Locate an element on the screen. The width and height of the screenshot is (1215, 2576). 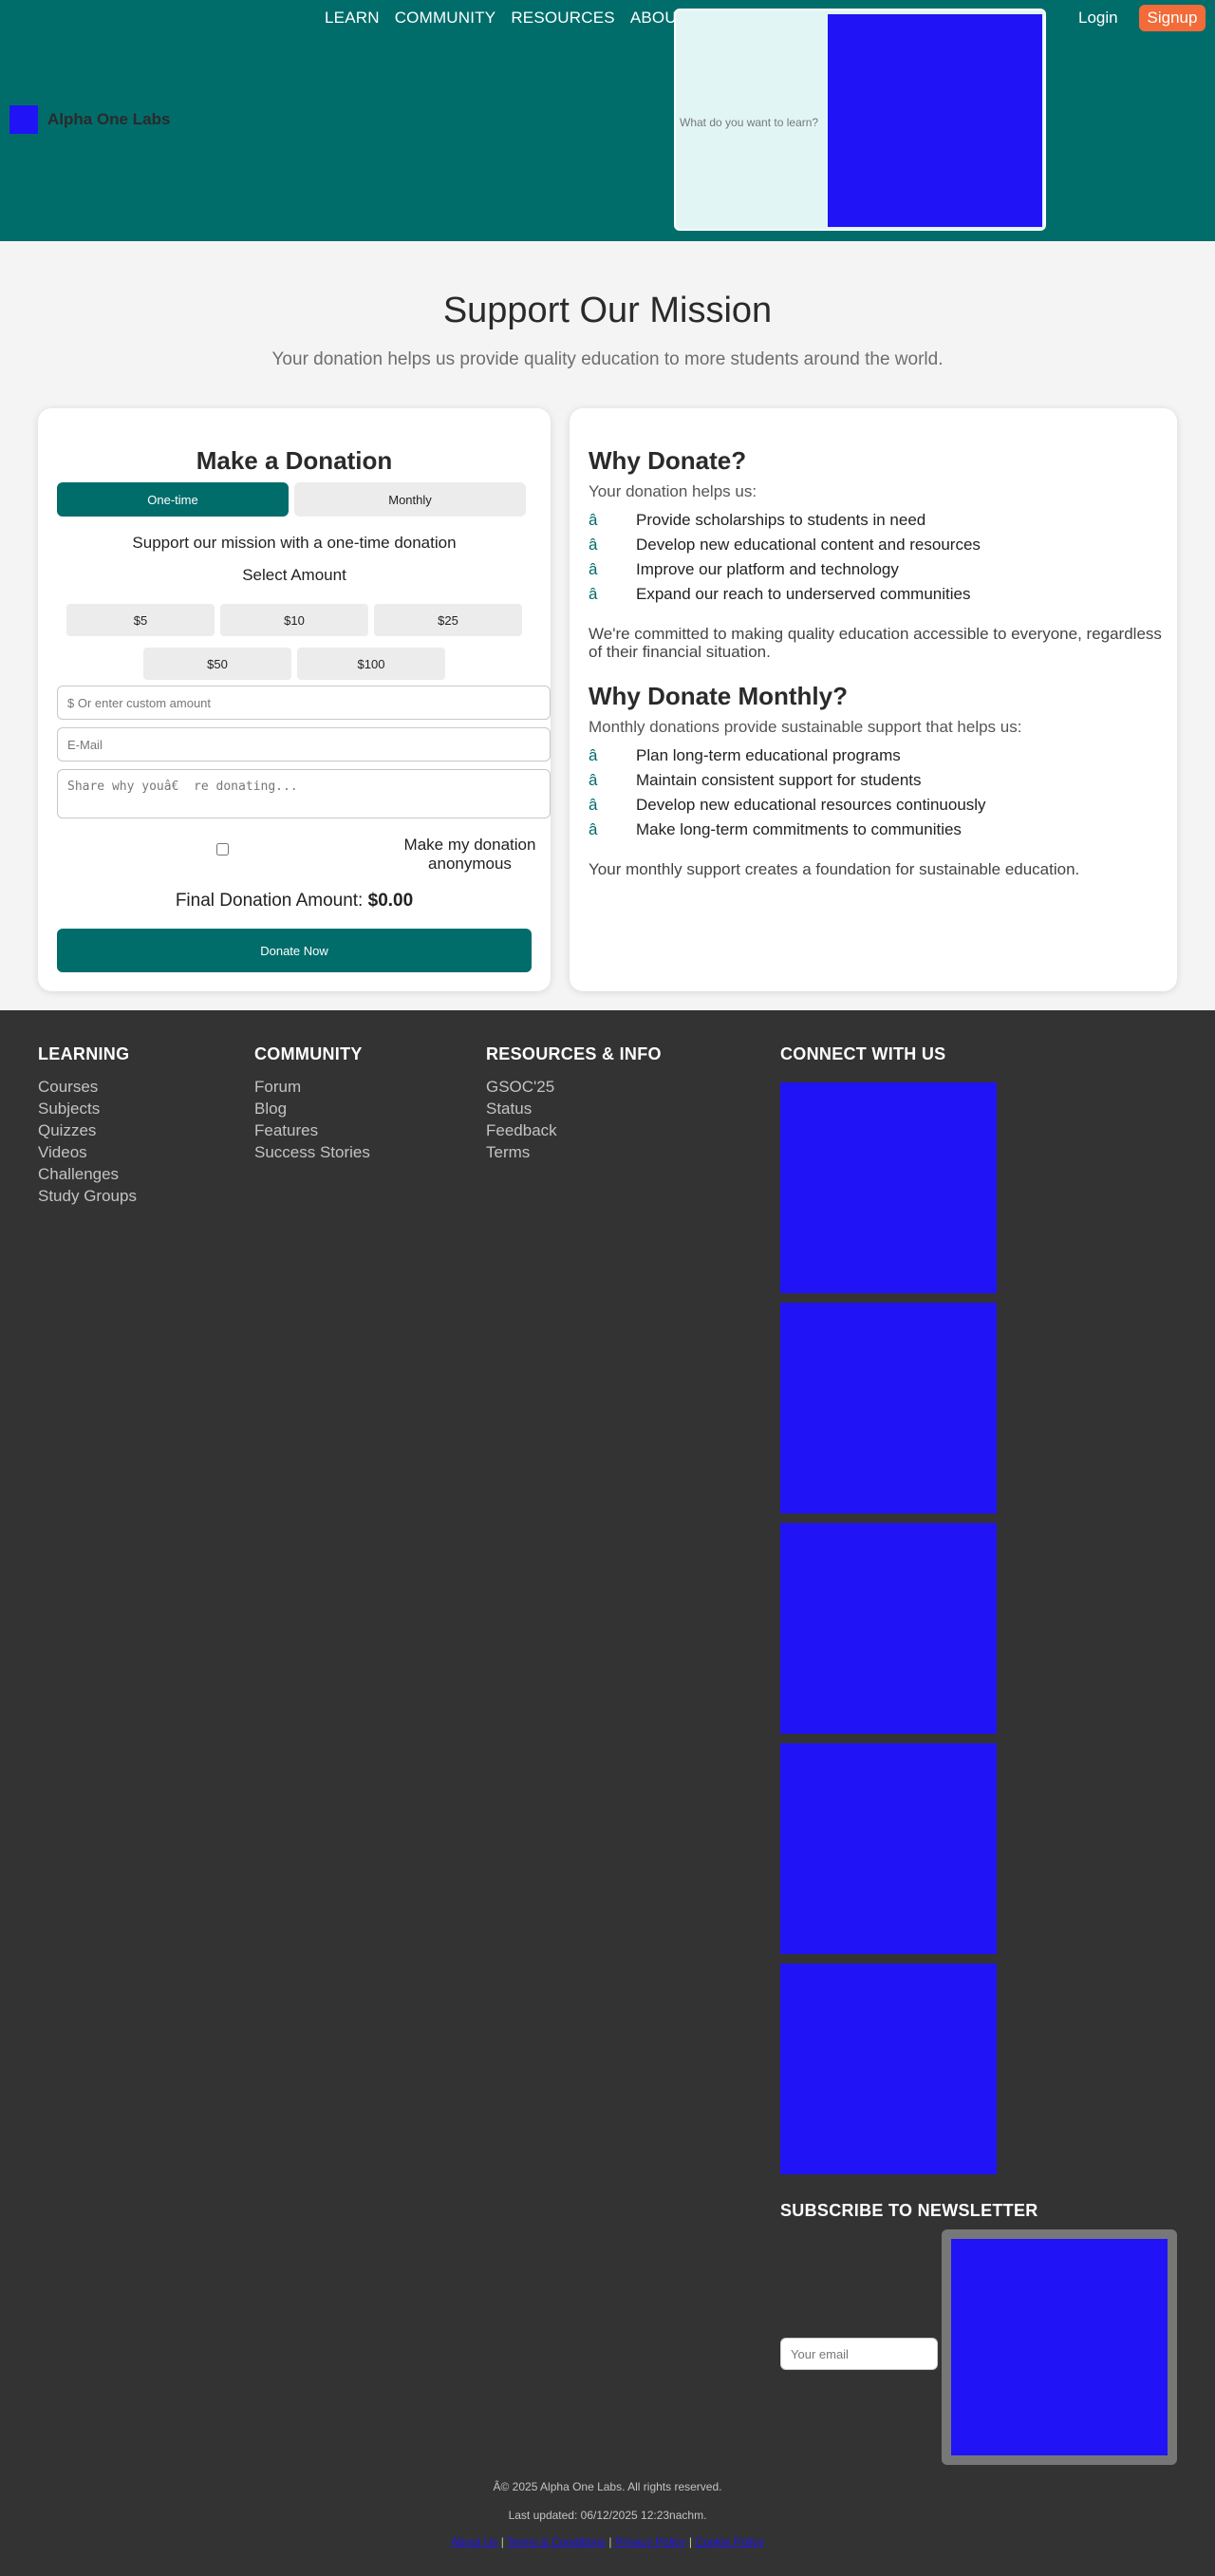
newsletter-submit-icon is located at coordinates (1059, 2347).